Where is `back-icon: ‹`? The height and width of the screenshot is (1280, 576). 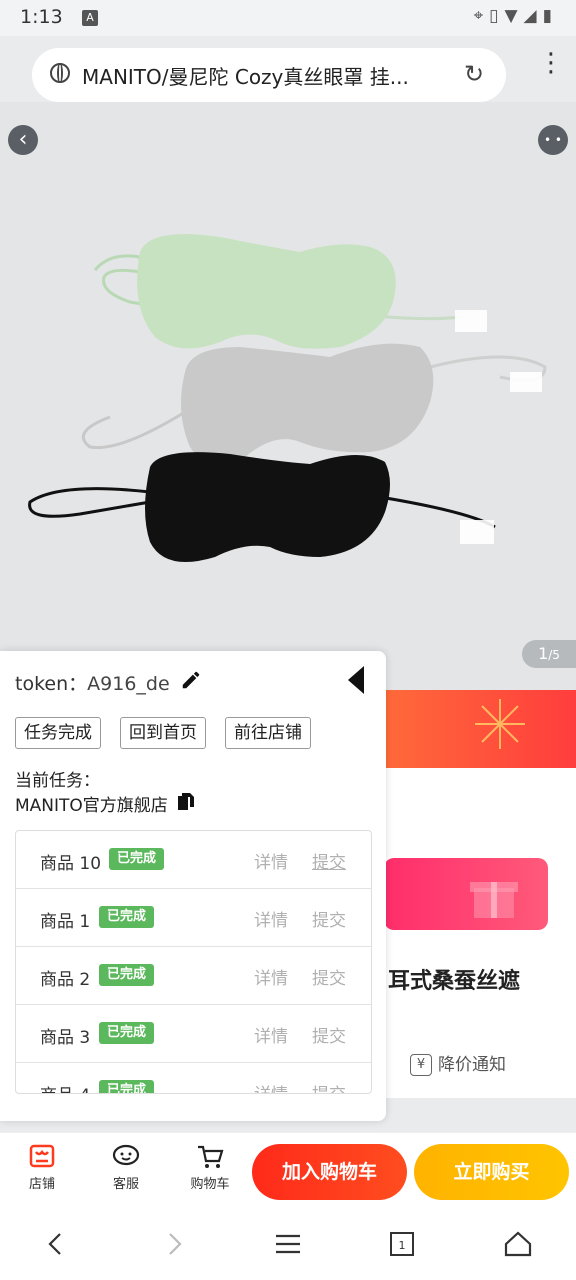
back-icon: ‹ is located at coordinates (23, 140).